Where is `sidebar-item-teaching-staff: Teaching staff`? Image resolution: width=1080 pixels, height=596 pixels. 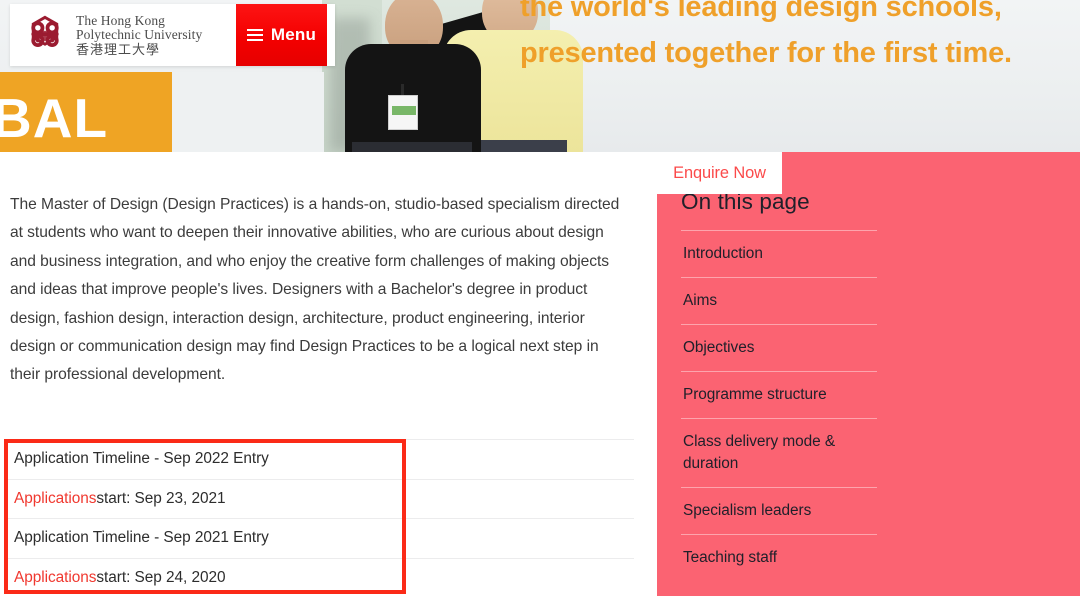 sidebar-item-teaching-staff: Teaching staff is located at coordinates (779, 557).